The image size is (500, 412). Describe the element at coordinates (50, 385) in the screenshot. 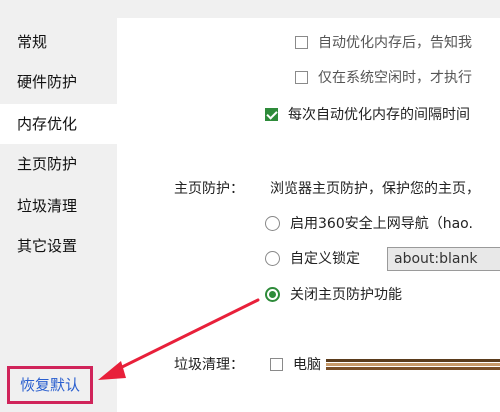

I see `restore-defaults-link: 恢复默认` at that location.